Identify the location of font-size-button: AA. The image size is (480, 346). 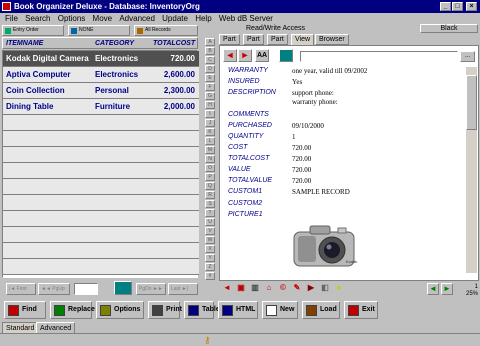
(262, 55).